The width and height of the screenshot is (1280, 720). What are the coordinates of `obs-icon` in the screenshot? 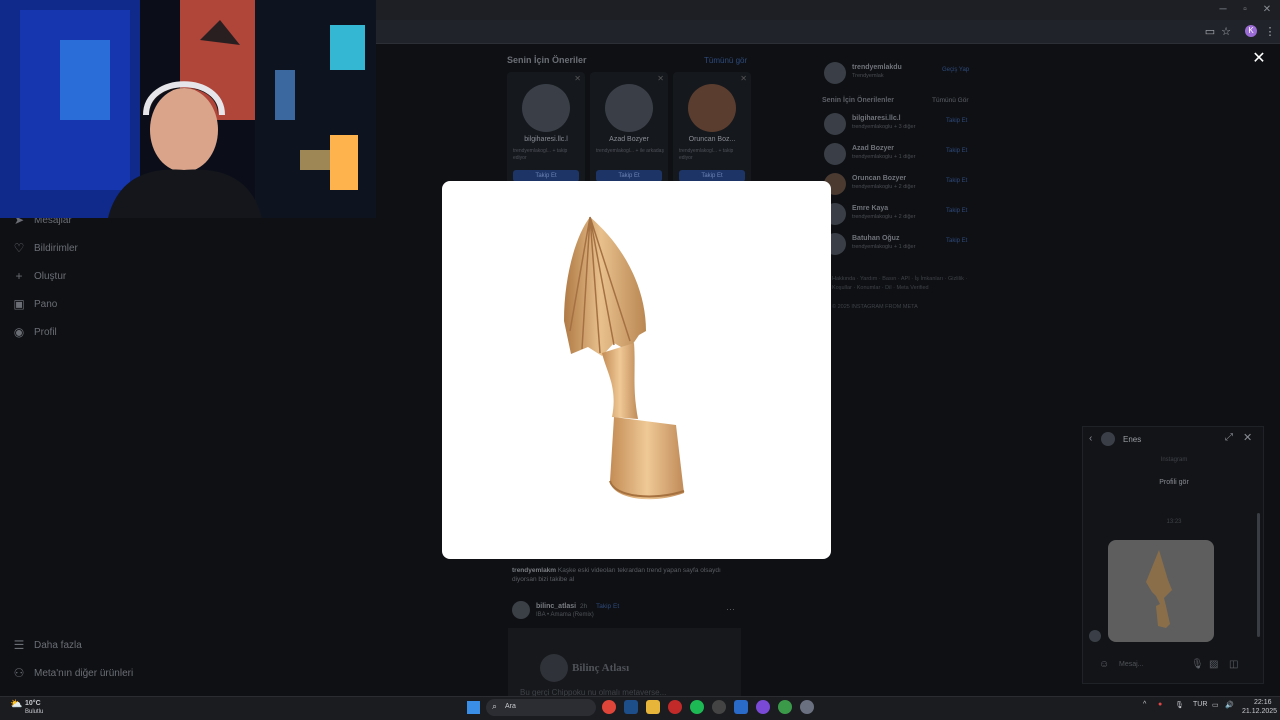 It's located at (719, 707).